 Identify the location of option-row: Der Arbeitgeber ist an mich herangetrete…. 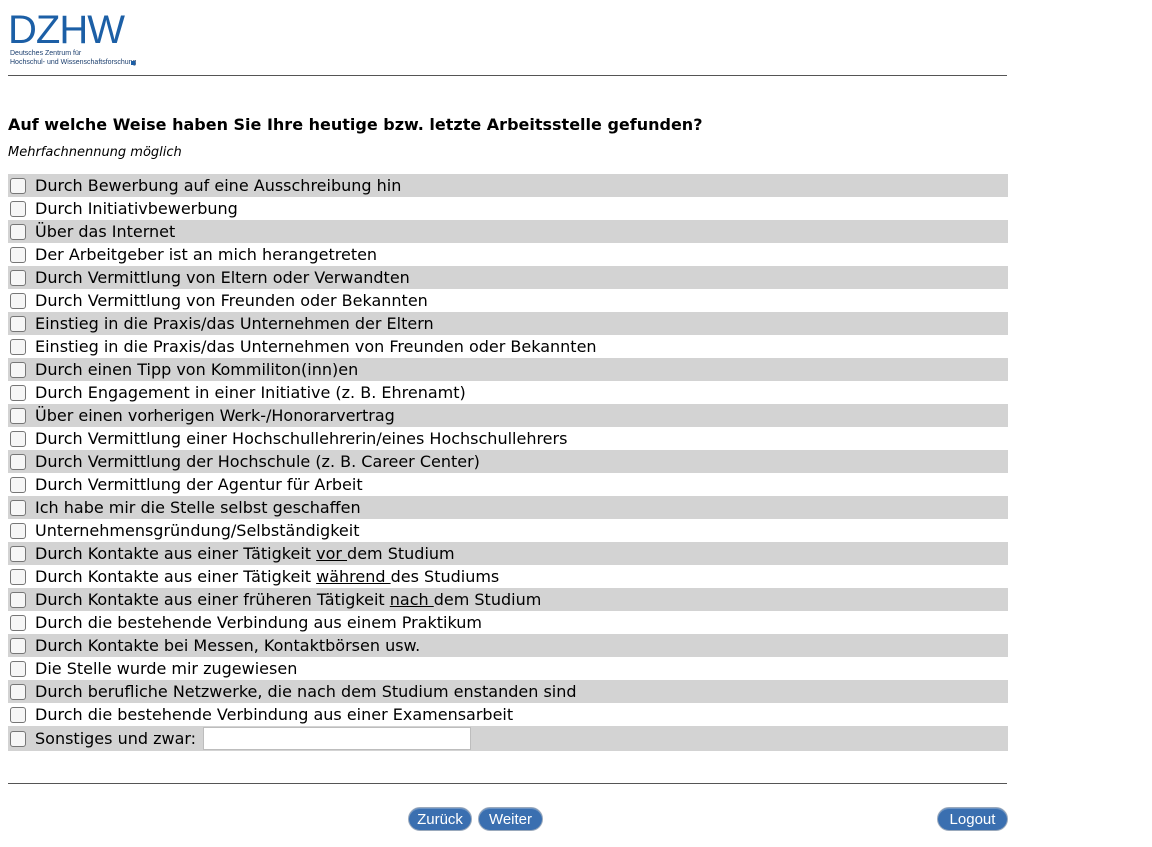
(508, 254).